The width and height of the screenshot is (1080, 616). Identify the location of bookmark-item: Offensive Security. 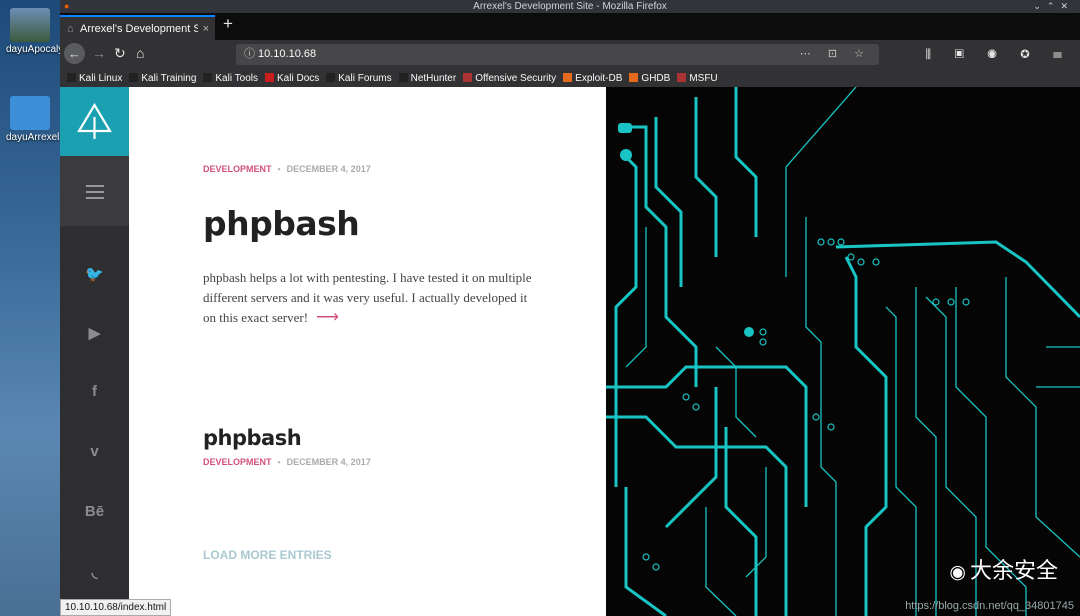
(509, 78).